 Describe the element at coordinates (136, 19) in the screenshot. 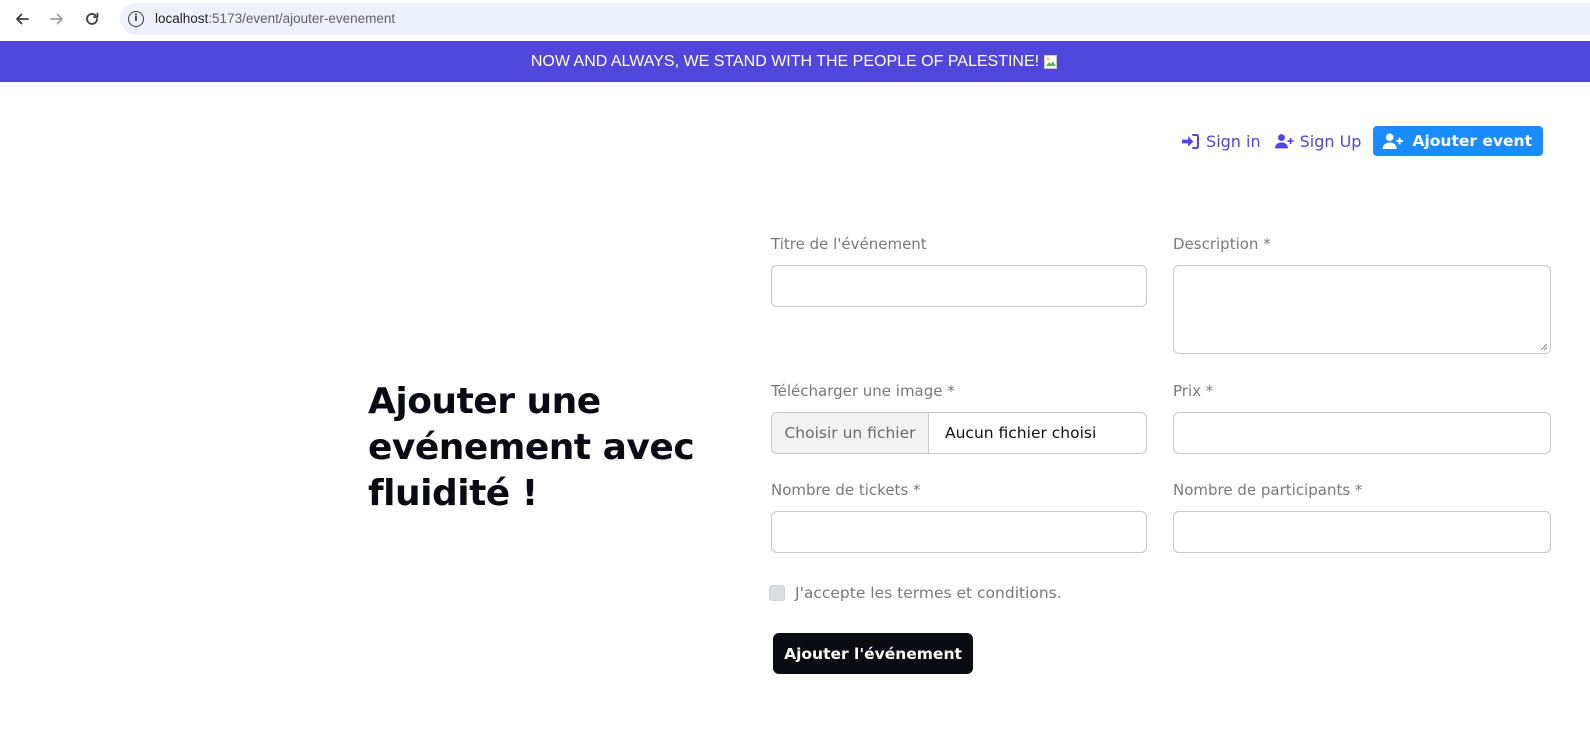

I see `info-icon: i` at that location.